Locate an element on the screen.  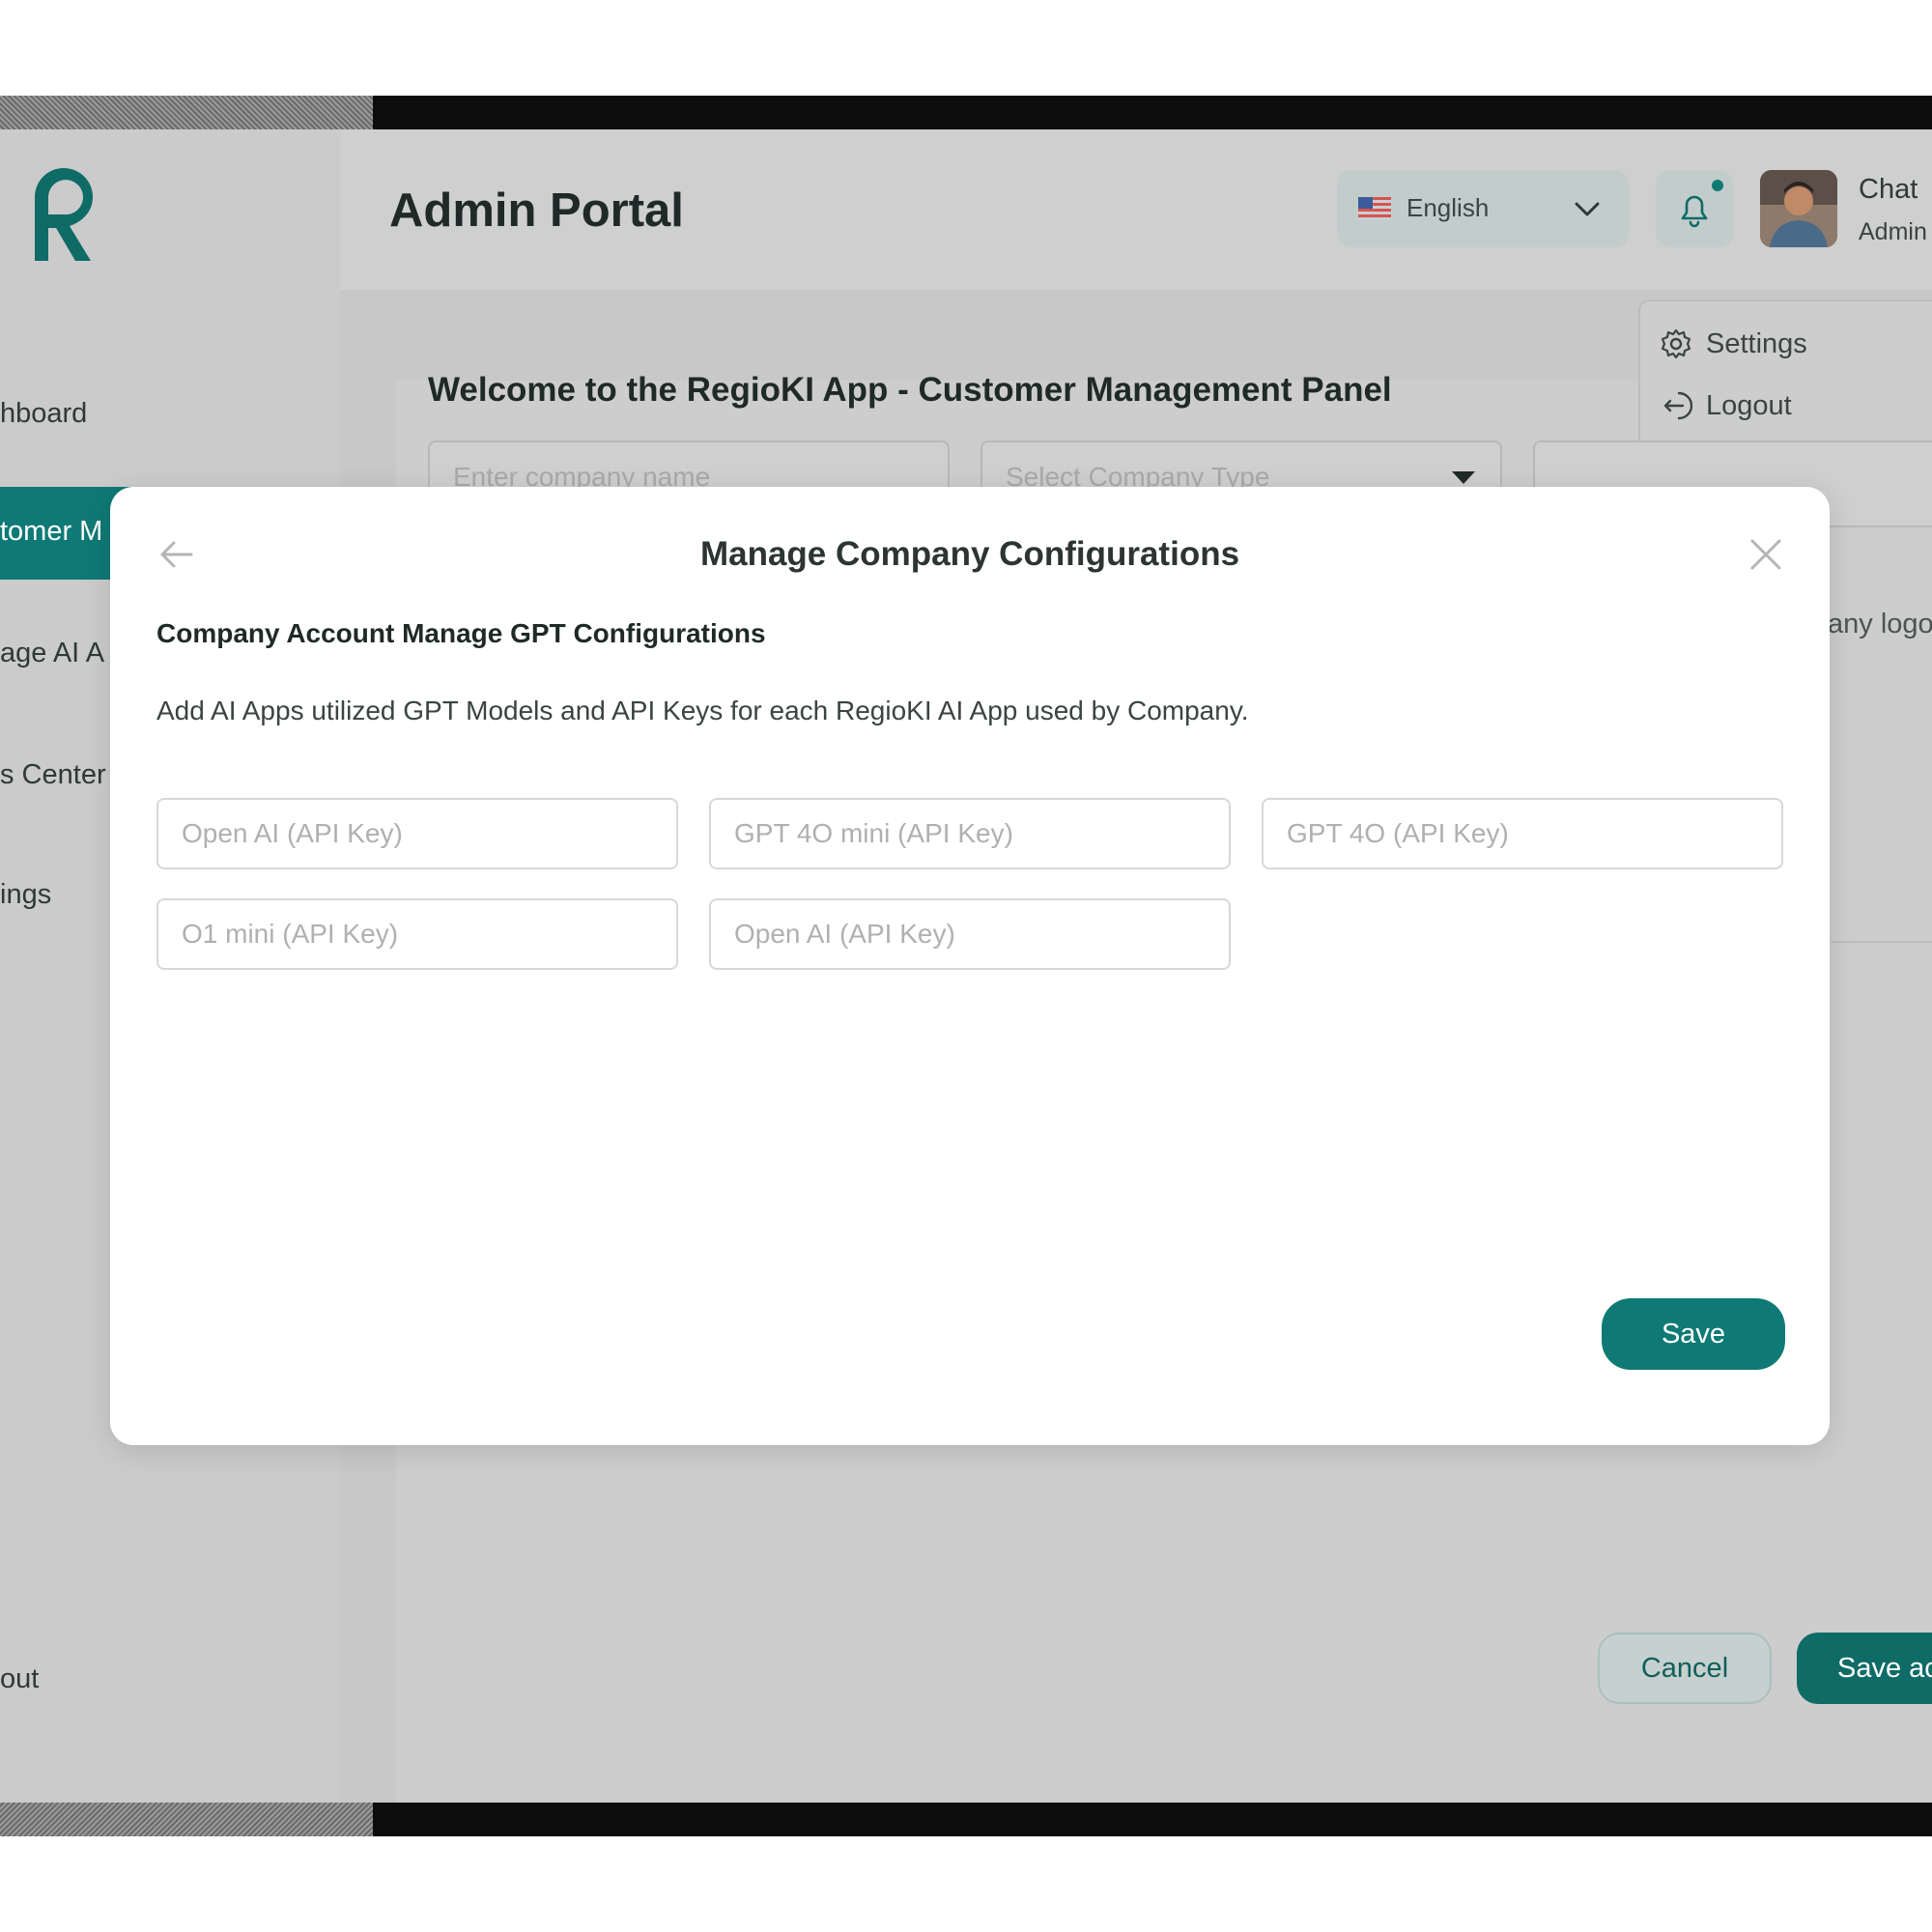
avatar is located at coordinates (1798, 208).